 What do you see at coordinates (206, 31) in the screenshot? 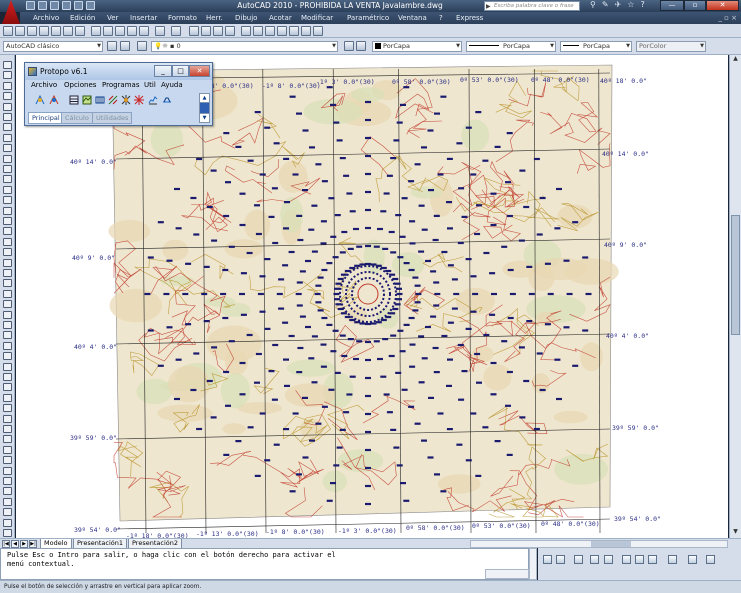
I see `zoom-realtime-icon` at bounding box center [206, 31].